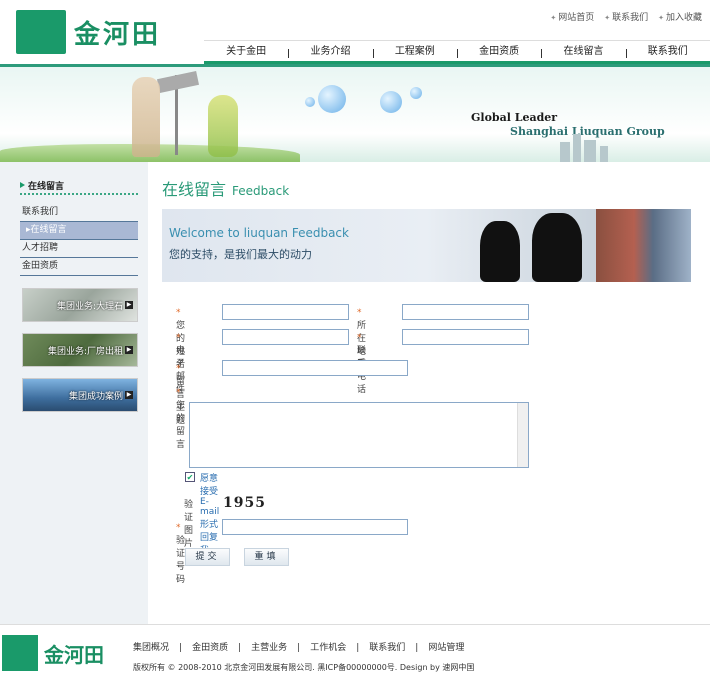 The image size is (710, 683). Describe the element at coordinates (246, 52) in the screenshot. I see `nav-about: 关于金田` at that location.